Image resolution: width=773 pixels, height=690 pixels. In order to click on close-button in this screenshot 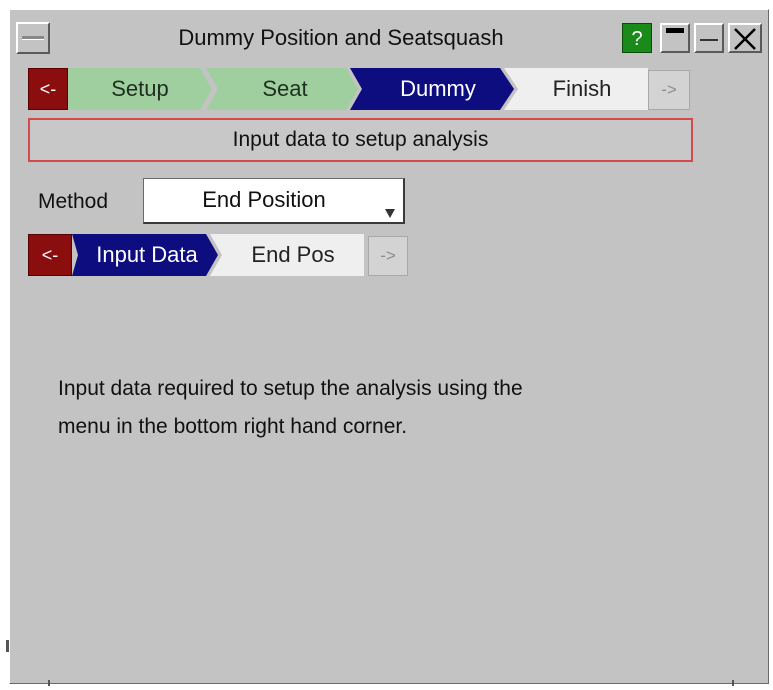, I will do `click(745, 38)`.